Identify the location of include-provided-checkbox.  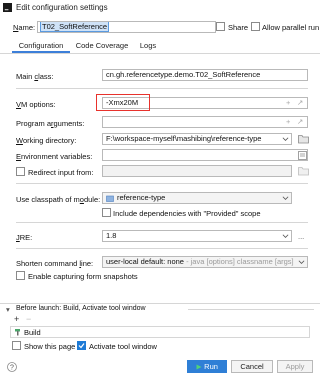
(106, 212).